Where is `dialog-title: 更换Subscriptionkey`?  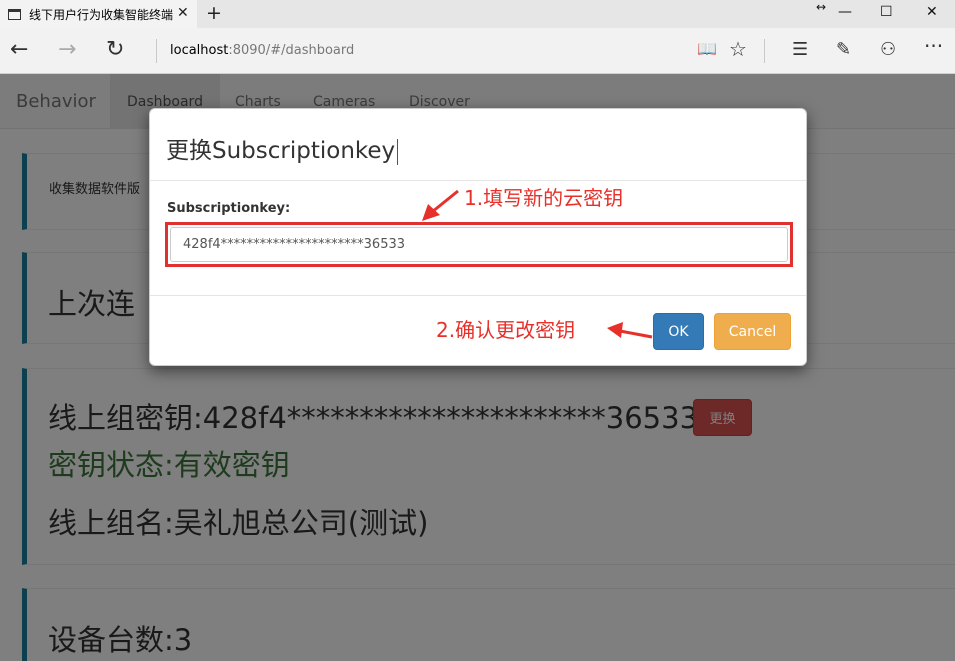
dialog-title: 更换Subscriptionkey is located at coordinates (282, 148).